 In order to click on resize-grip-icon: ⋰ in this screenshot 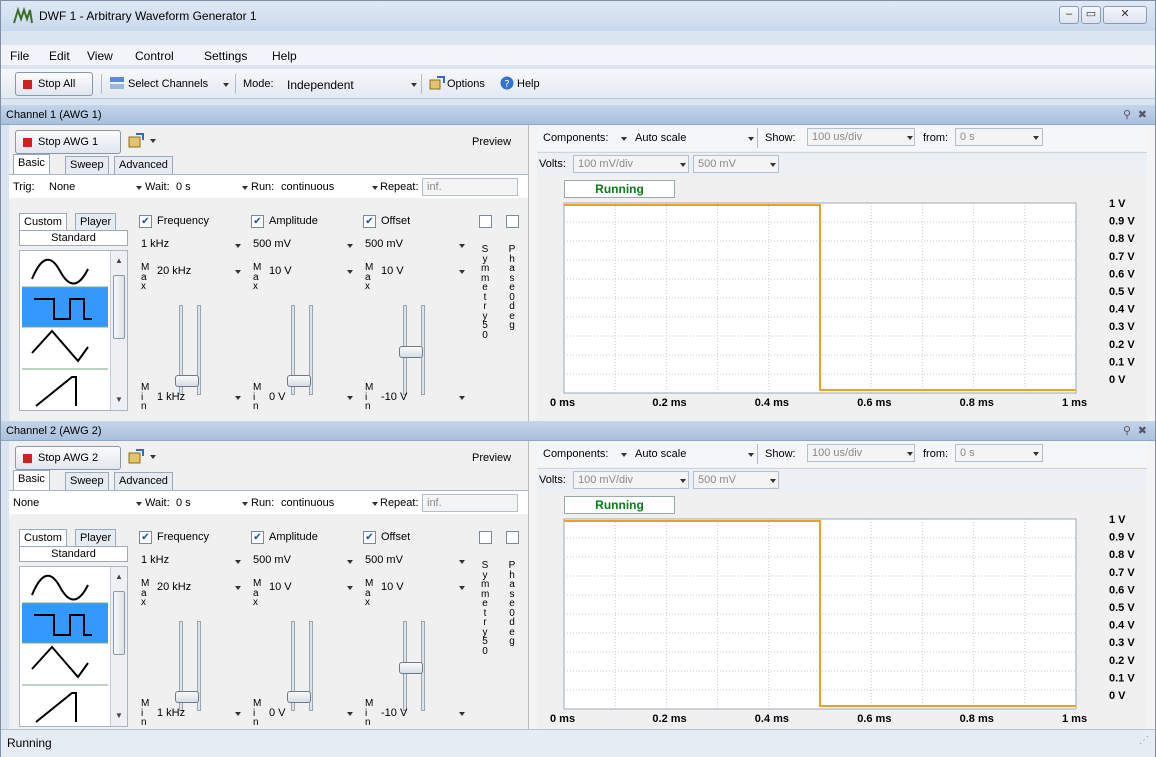, I will do `click(1144, 741)`.